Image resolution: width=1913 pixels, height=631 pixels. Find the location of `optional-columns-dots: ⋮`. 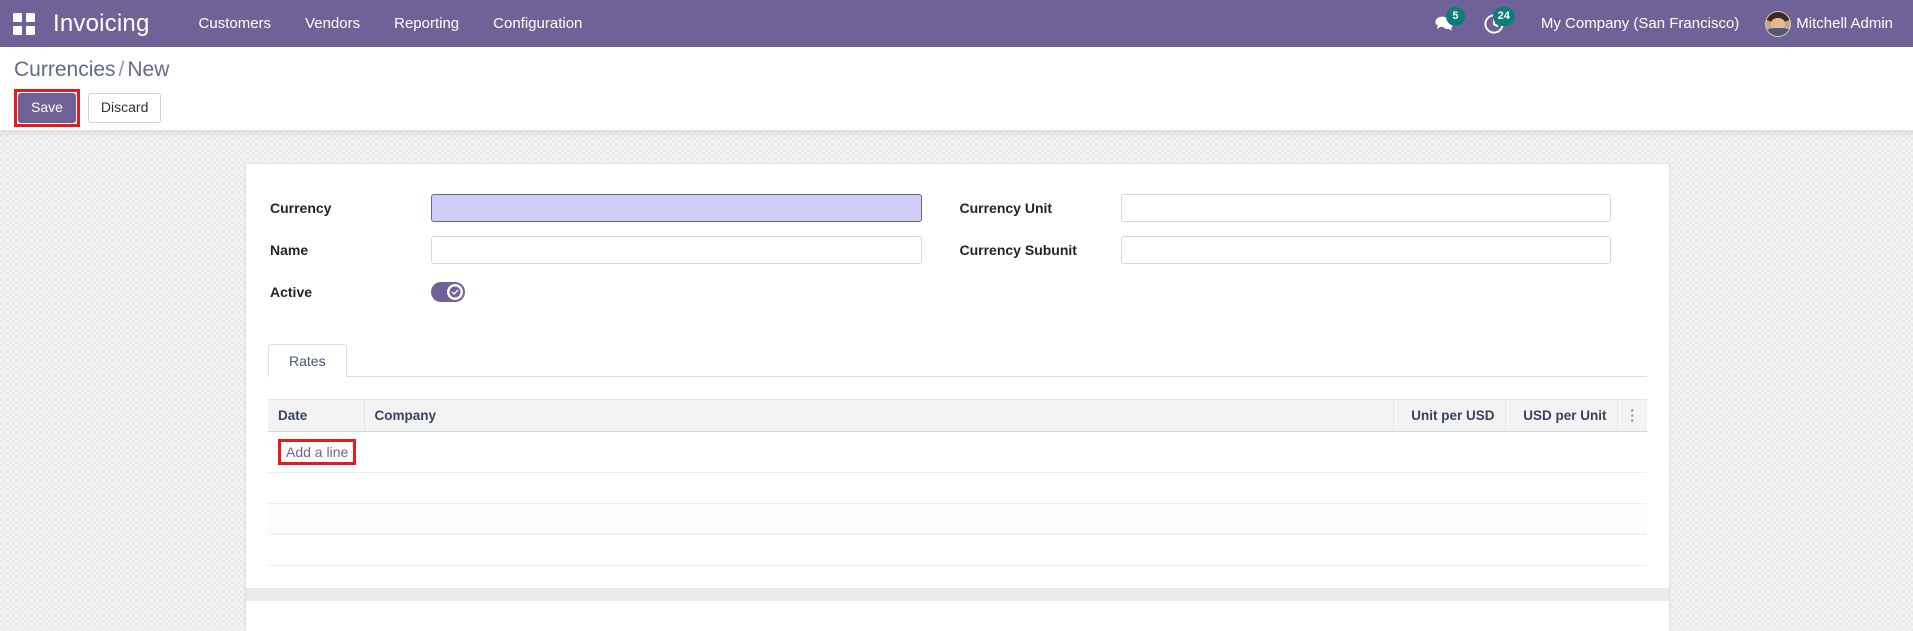

optional-columns-dots: ⋮ is located at coordinates (1632, 416).